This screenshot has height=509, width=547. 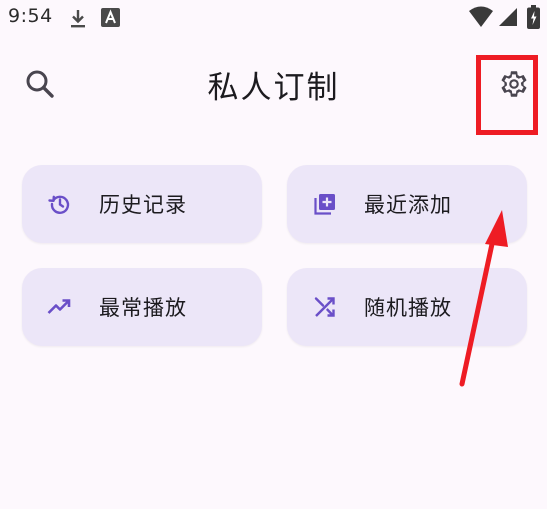 I want to click on shuffle-play-label: 随机播放, so click(x=408, y=308).